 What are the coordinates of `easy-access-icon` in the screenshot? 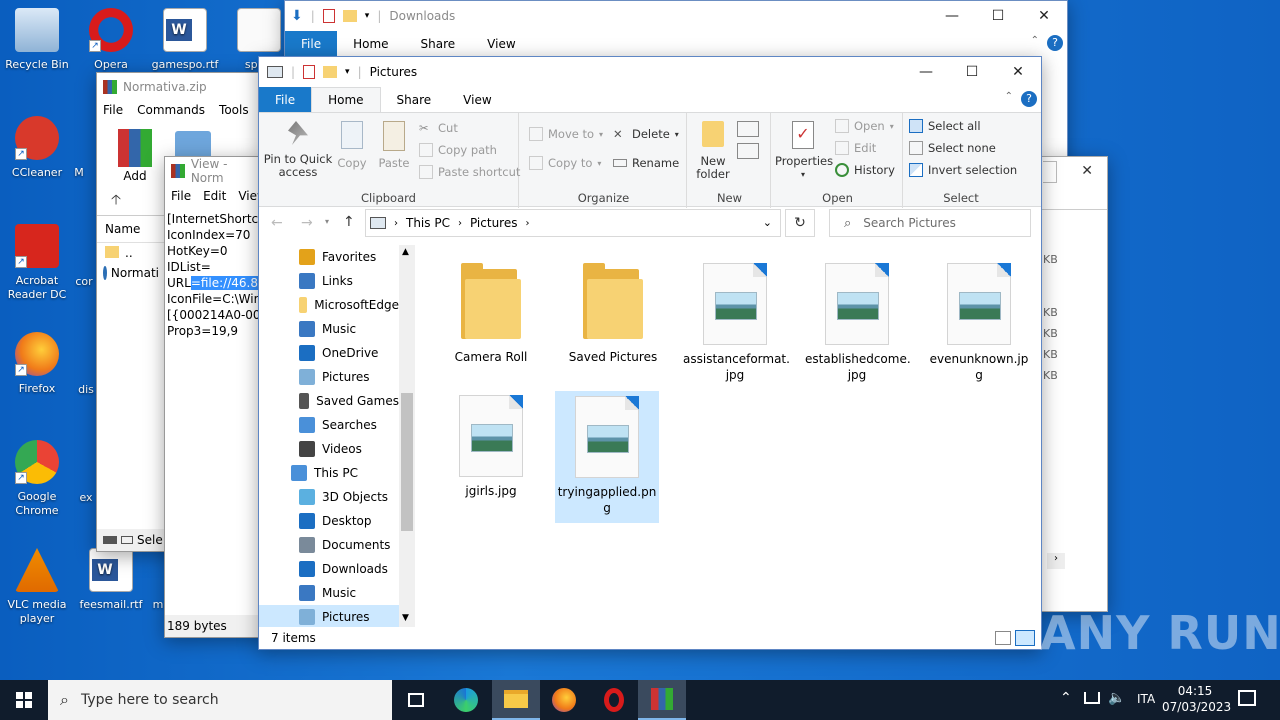 It's located at (748, 151).